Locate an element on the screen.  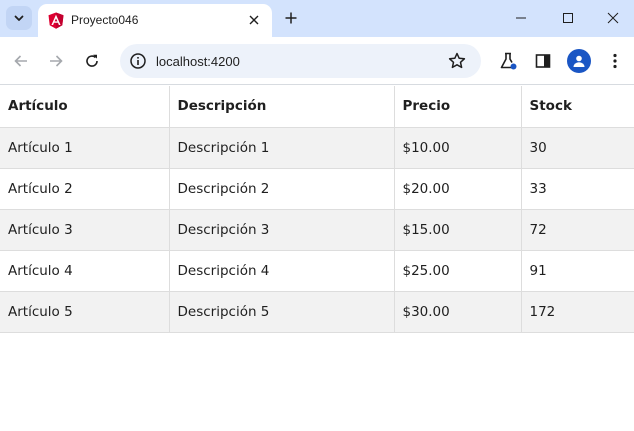
tab-strip: Proyecto046 is located at coordinates (317, 18).